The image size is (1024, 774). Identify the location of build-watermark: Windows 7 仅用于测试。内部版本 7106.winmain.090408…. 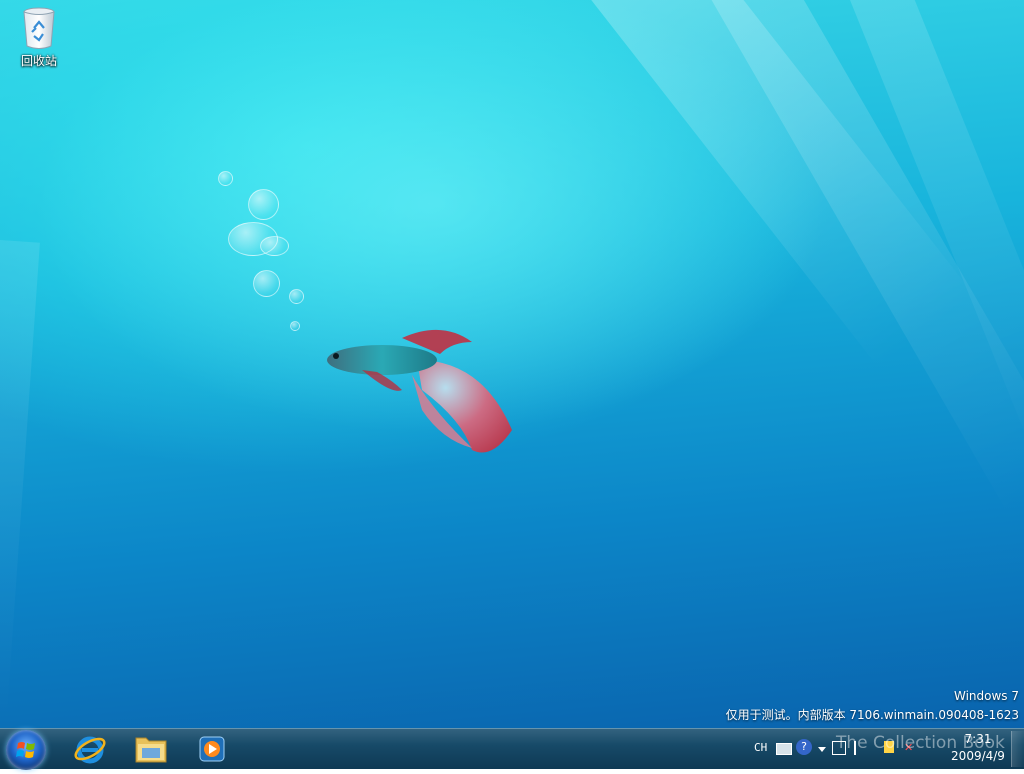
(872, 706).